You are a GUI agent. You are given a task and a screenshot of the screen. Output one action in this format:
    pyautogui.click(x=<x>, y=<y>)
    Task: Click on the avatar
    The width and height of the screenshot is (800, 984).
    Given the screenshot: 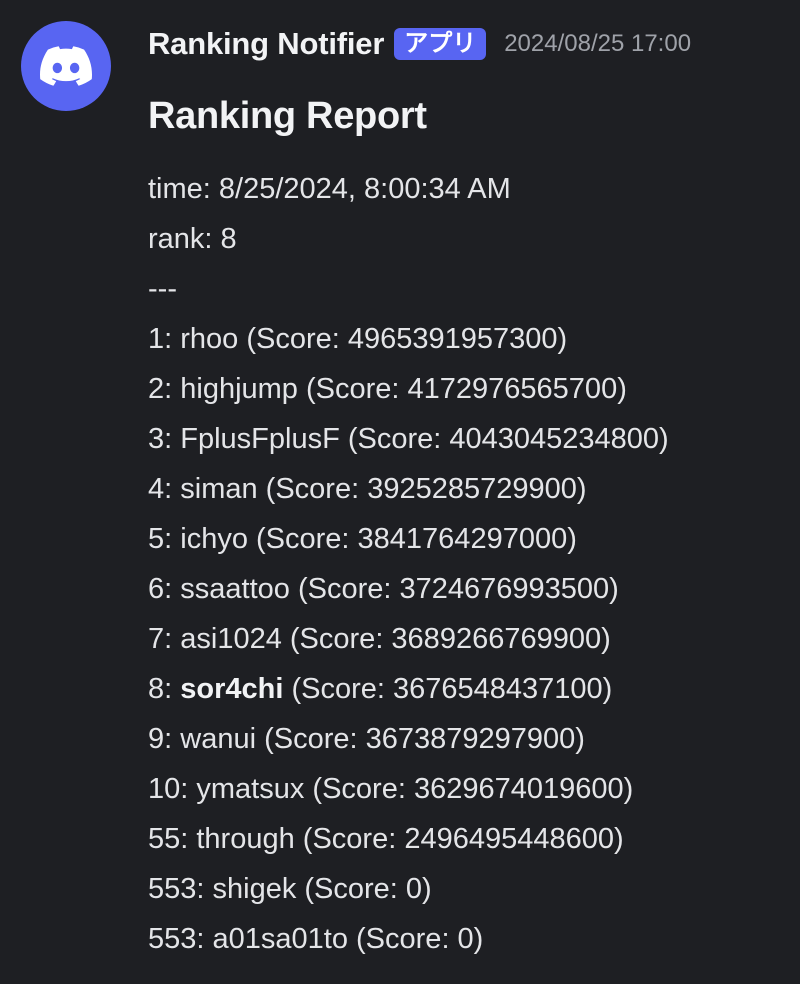 What is the action you would take?
    pyautogui.click(x=66, y=66)
    